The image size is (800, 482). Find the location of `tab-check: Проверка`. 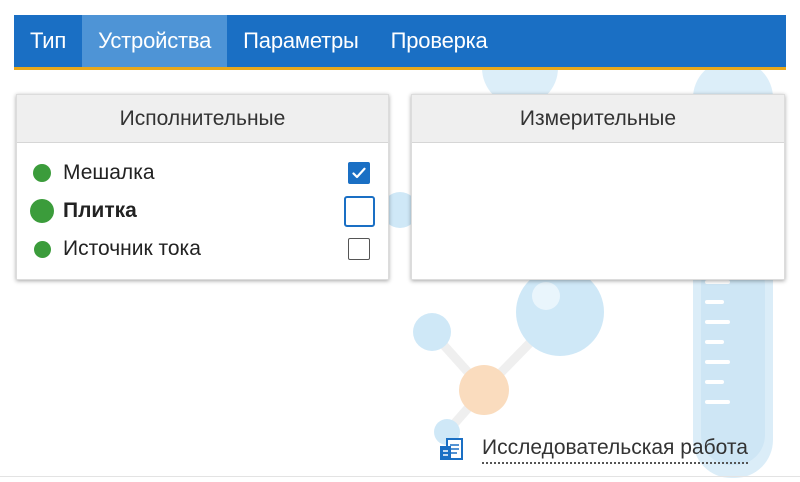

tab-check: Проверка is located at coordinates (439, 41).